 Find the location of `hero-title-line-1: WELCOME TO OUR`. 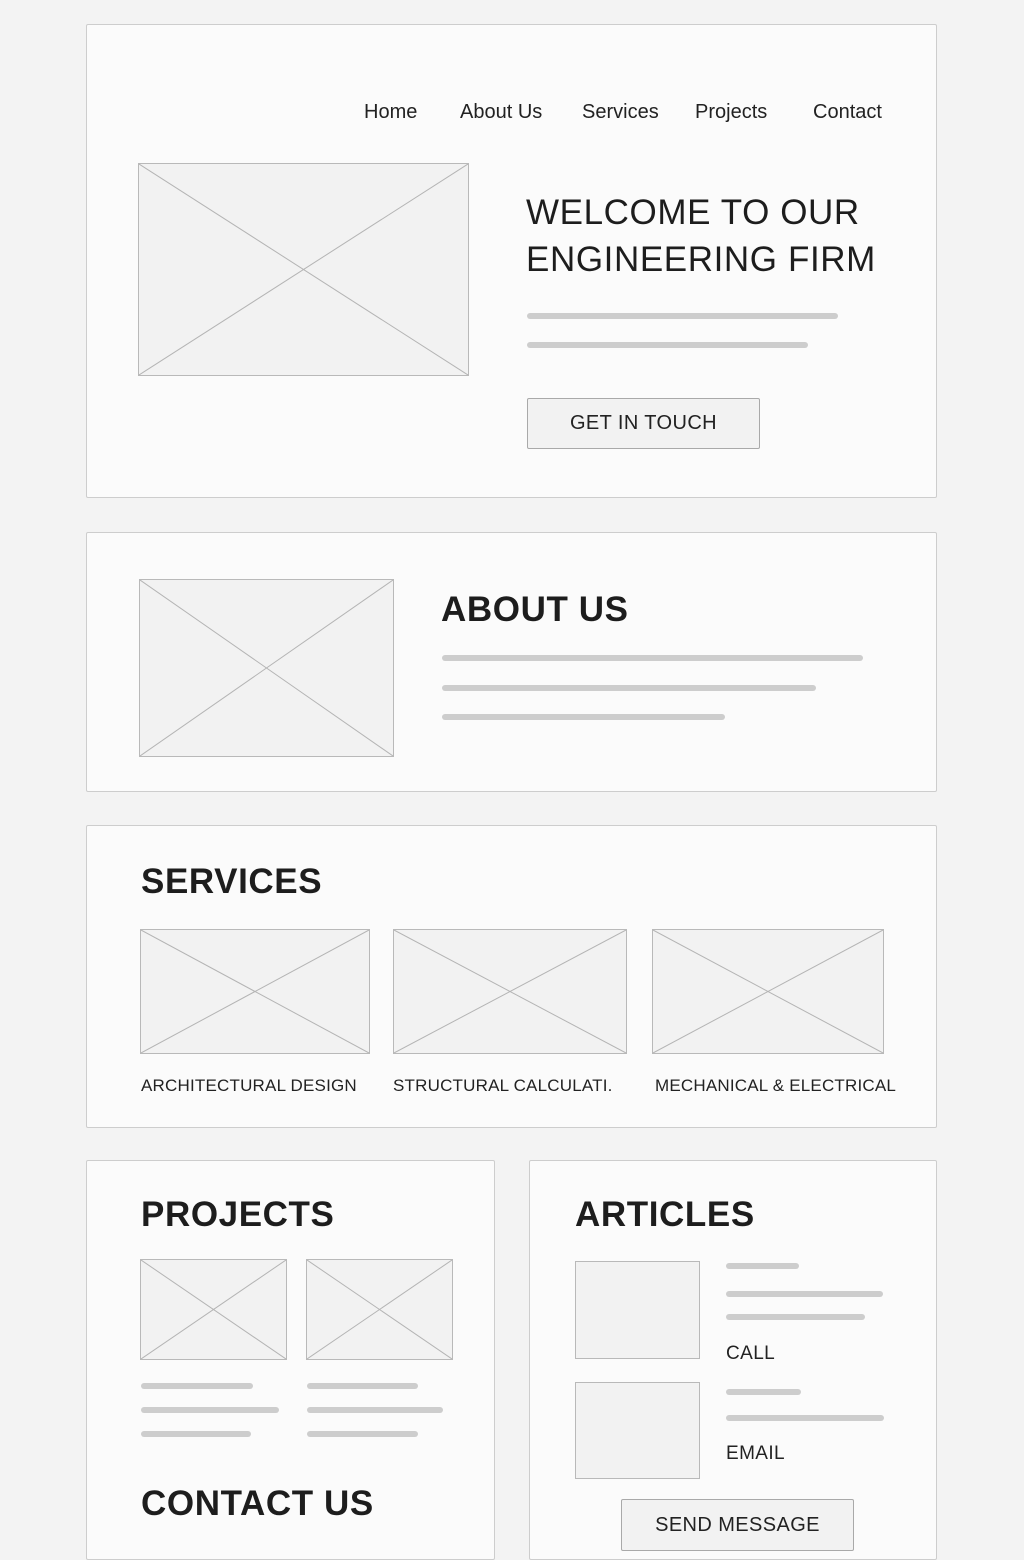

hero-title-line-1: WELCOME TO OUR is located at coordinates (693, 212).